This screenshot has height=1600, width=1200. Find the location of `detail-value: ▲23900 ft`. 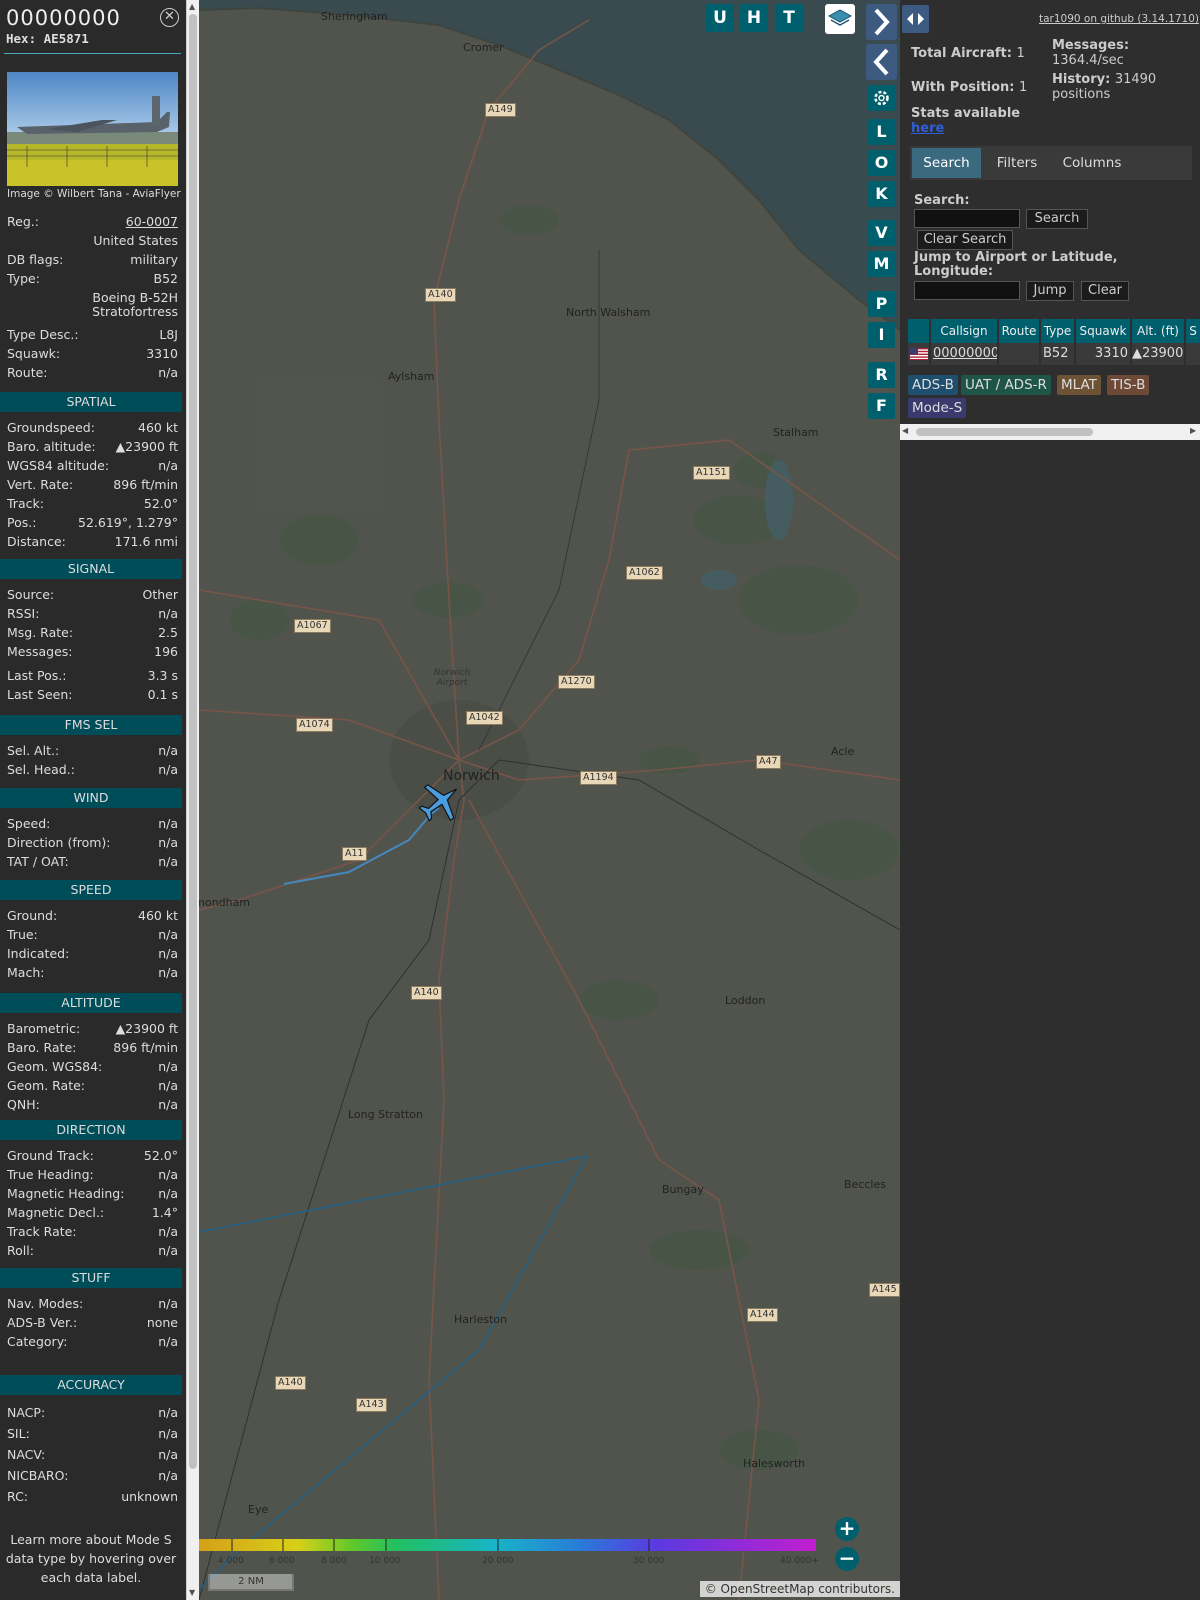

detail-value: ▲23900 ft is located at coordinates (146, 1028).